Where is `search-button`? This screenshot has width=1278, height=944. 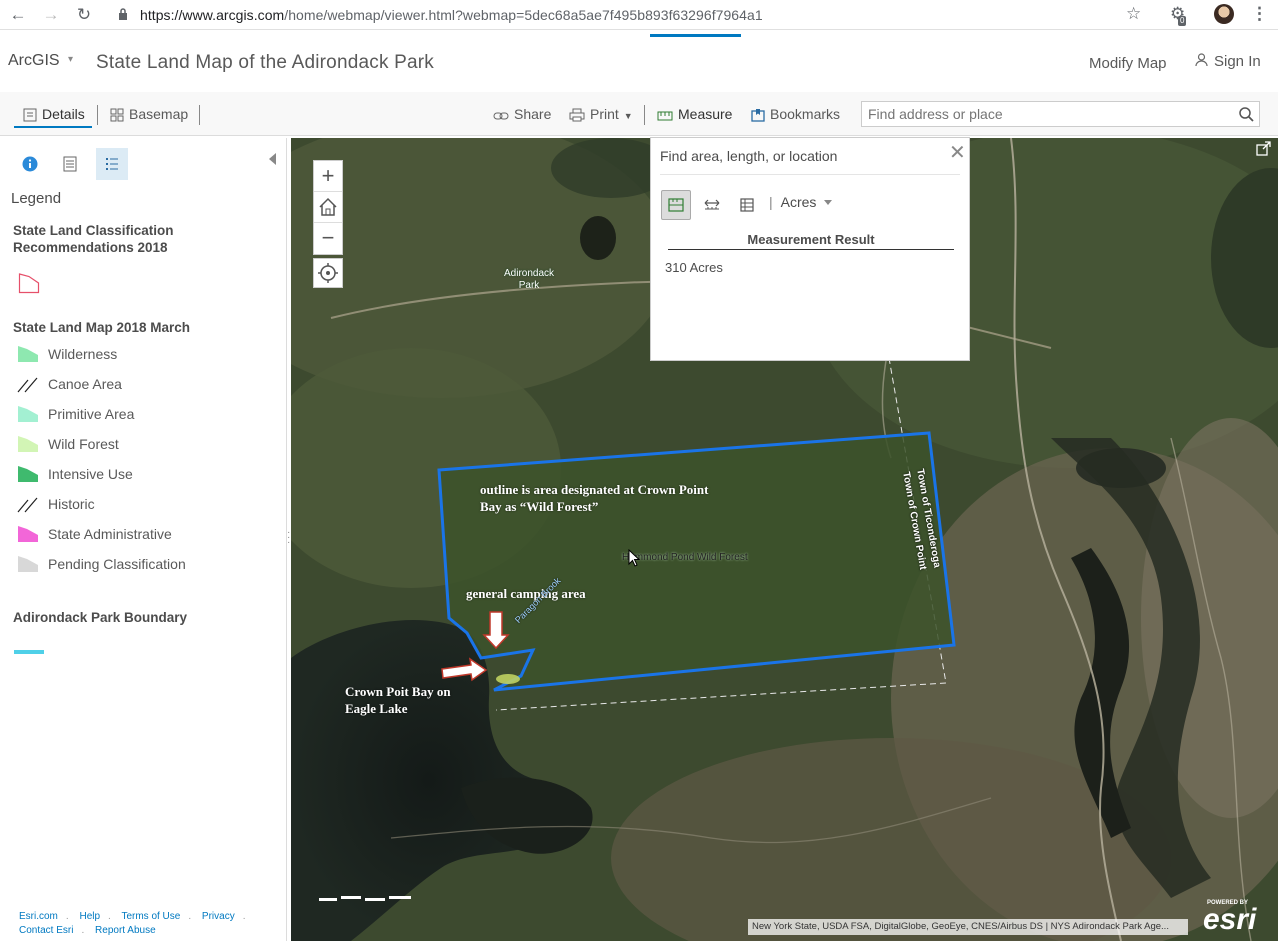
search-button is located at coordinates (1247, 114).